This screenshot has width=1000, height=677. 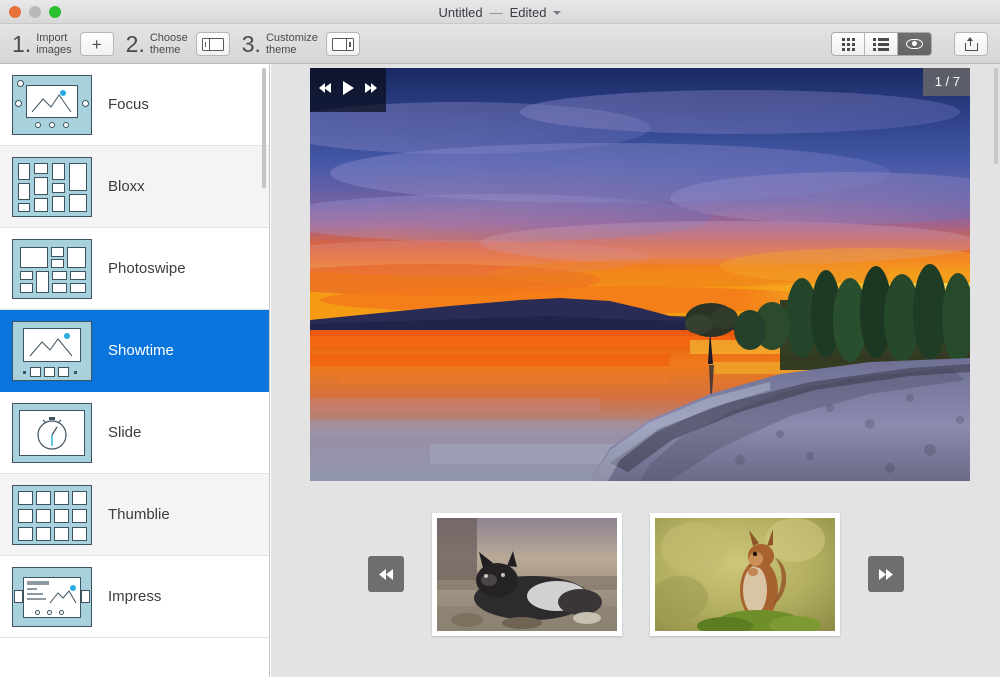 I want to click on sidebar-item-photoswipe: Photoswipe, so click(x=134, y=269).